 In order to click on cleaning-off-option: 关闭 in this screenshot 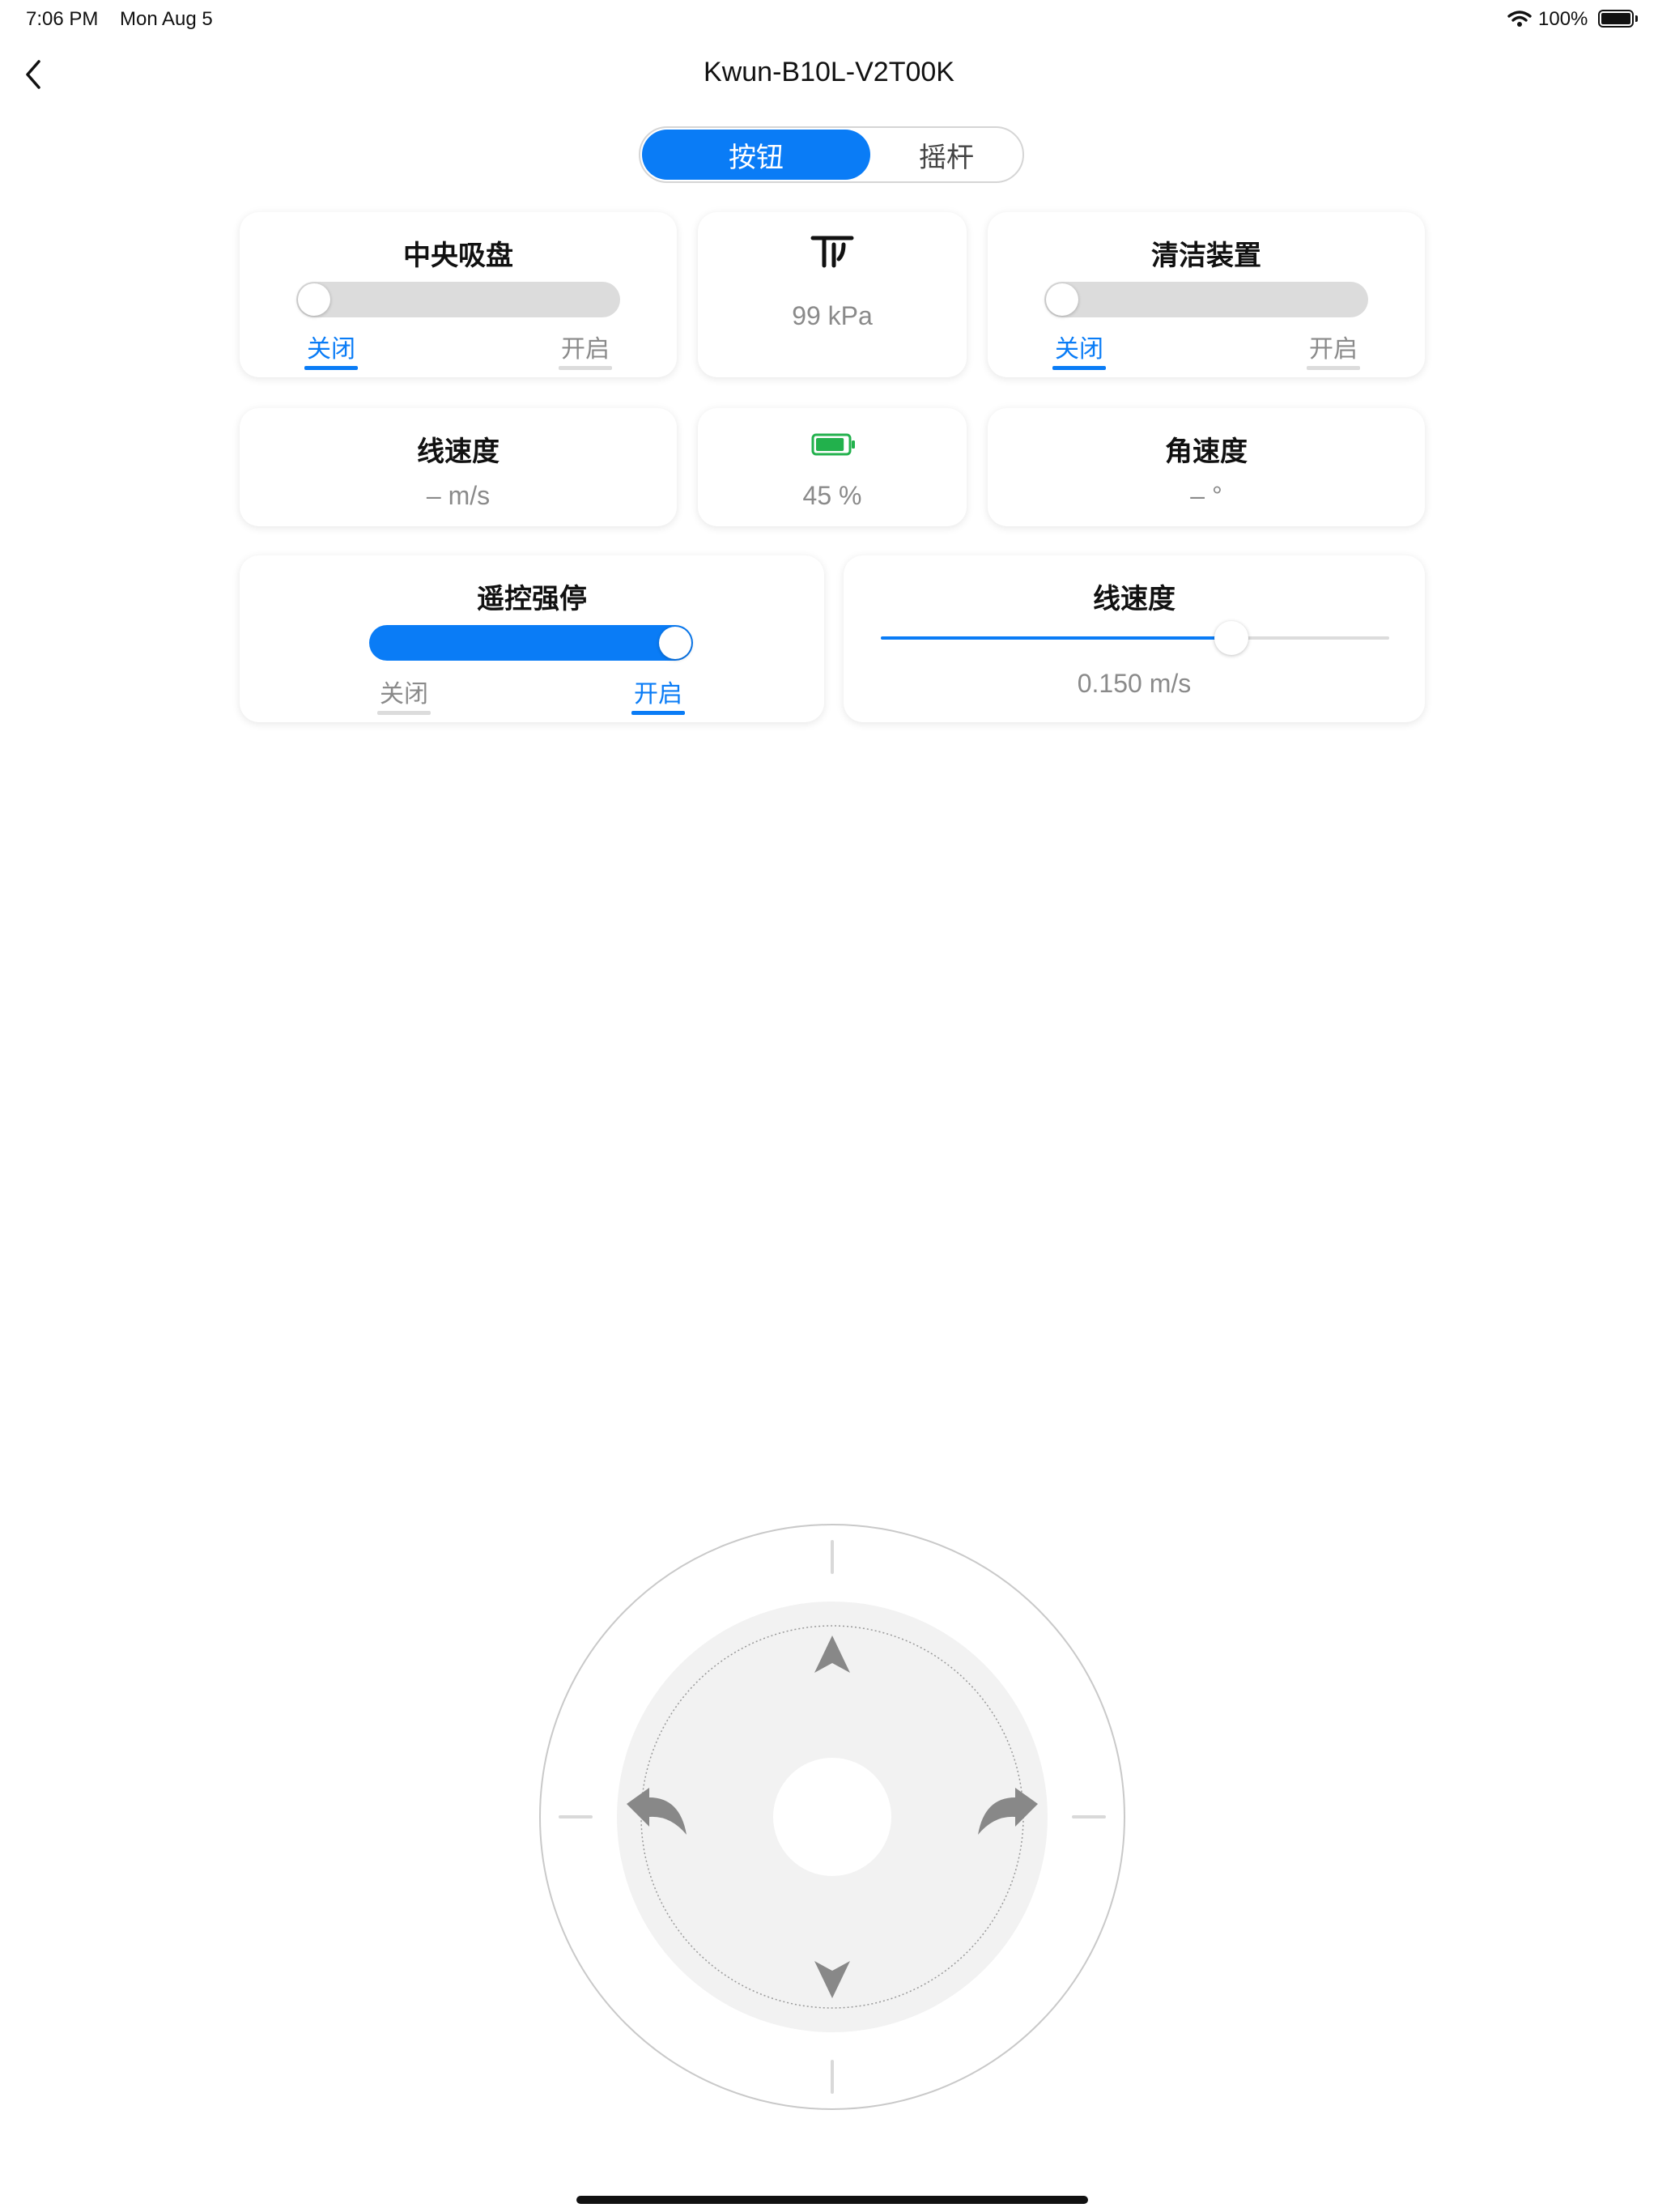, I will do `click(1079, 347)`.